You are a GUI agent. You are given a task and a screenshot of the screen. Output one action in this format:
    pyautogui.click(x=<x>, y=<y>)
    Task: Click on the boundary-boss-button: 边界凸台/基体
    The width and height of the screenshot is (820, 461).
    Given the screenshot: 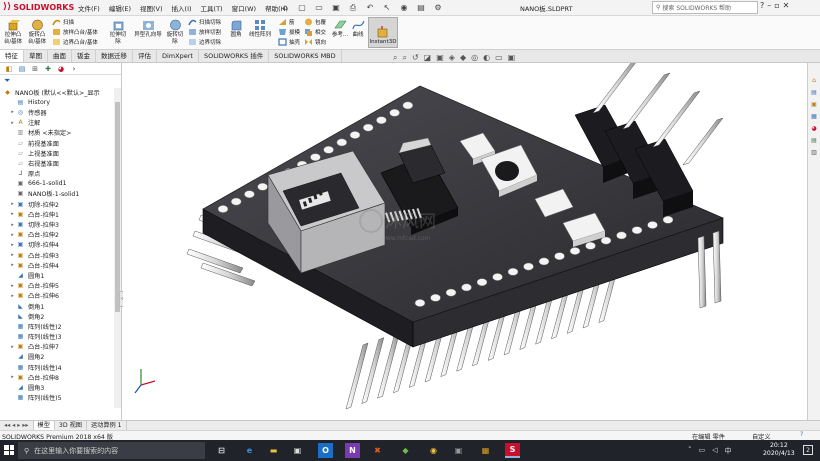 What is the action you would take?
    pyautogui.click(x=75, y=42)
    